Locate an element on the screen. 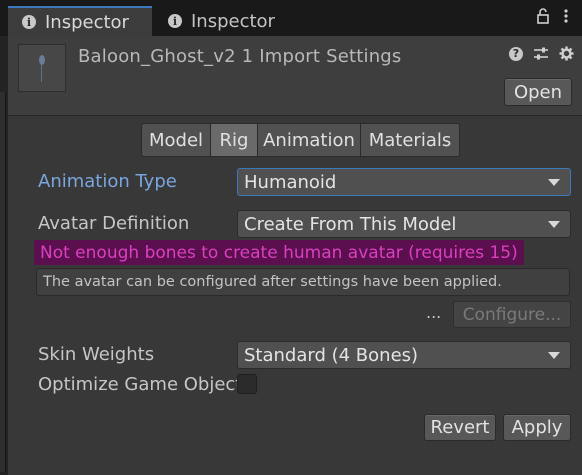 This screenshot has height=475, width=582. avatar-definition-label: Avatar Definition is located at coordinates (114, 223).